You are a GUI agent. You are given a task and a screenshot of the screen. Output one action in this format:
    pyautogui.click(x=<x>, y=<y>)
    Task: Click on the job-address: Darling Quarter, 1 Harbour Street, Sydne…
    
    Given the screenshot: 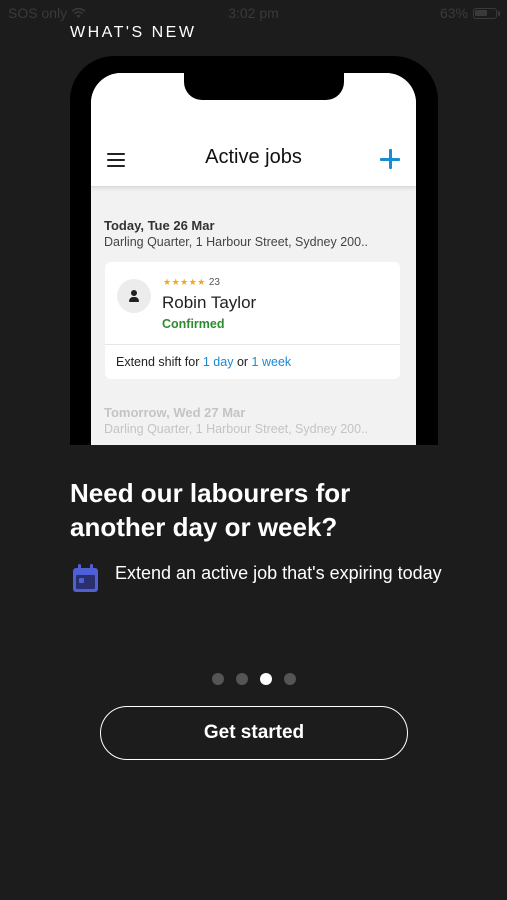 What is the action you would take?
    pyautogui.click(x=236, y=242)
    